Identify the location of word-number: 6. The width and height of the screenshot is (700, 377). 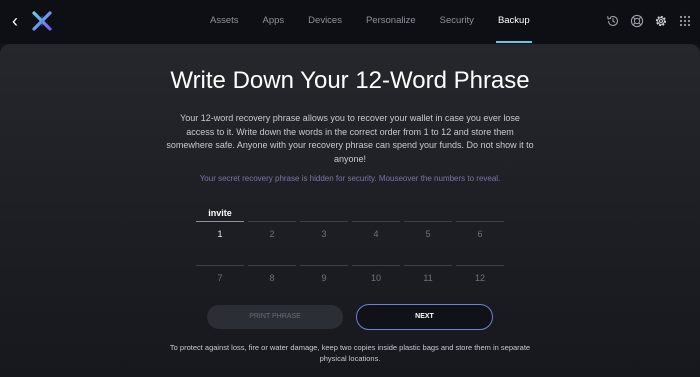
(480, 234).